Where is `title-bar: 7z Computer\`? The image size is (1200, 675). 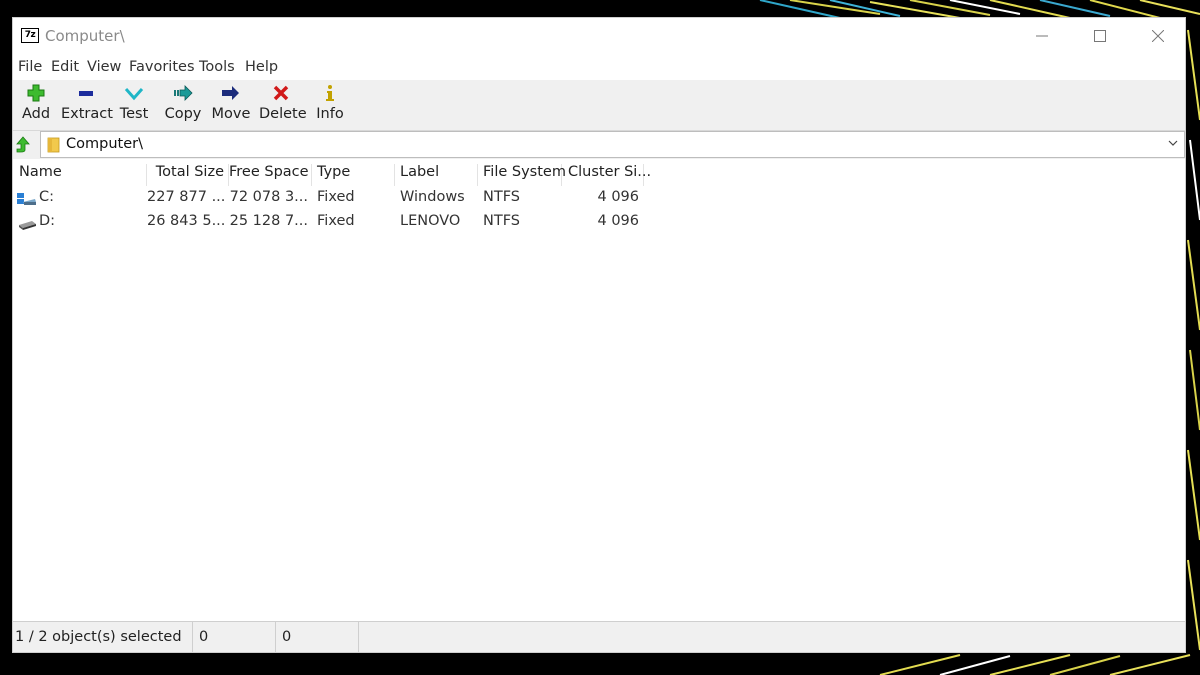
title-bar: 7z Computer\ is located at coordinates (599, 36).